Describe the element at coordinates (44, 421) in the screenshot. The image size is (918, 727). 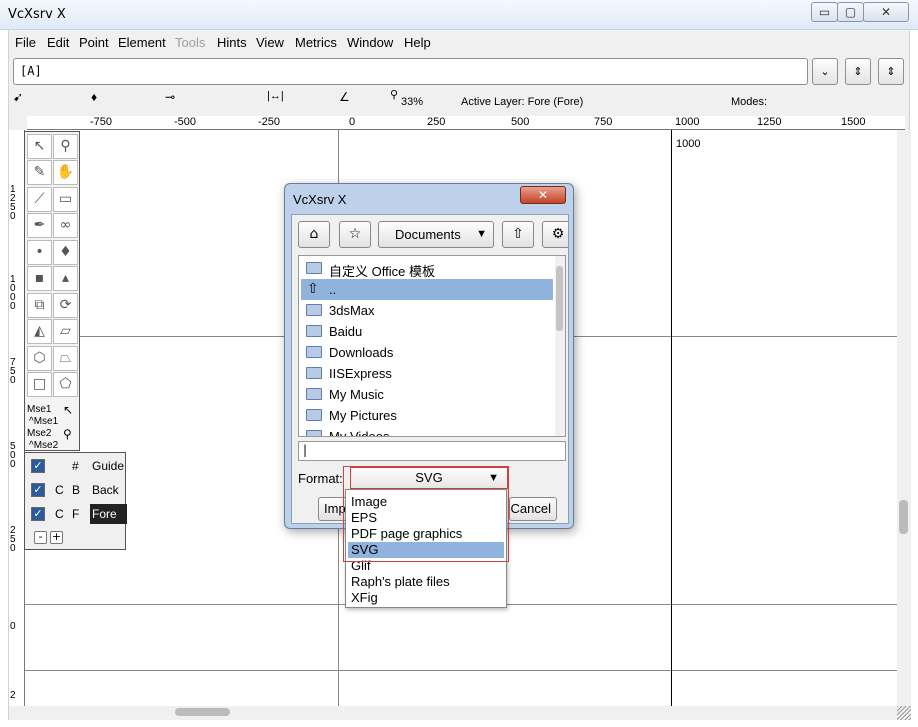
I see `mouse-button-label: ^Mse1` at that location.